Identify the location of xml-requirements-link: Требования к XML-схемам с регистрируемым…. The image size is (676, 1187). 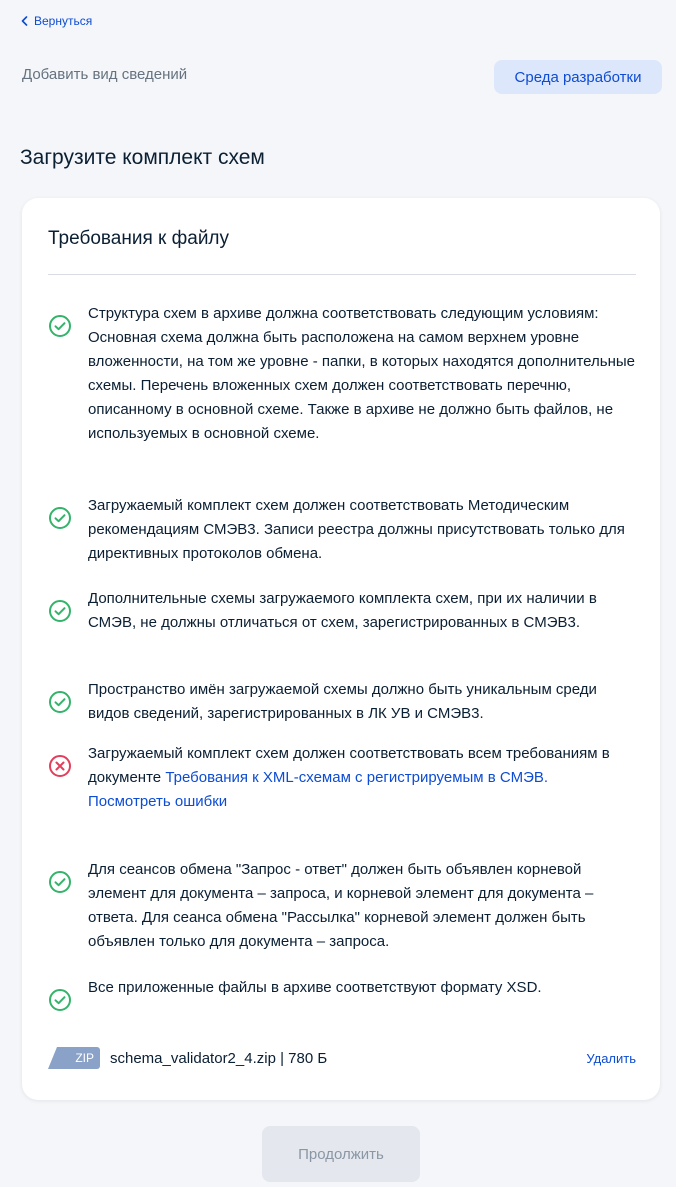
(356, 777).